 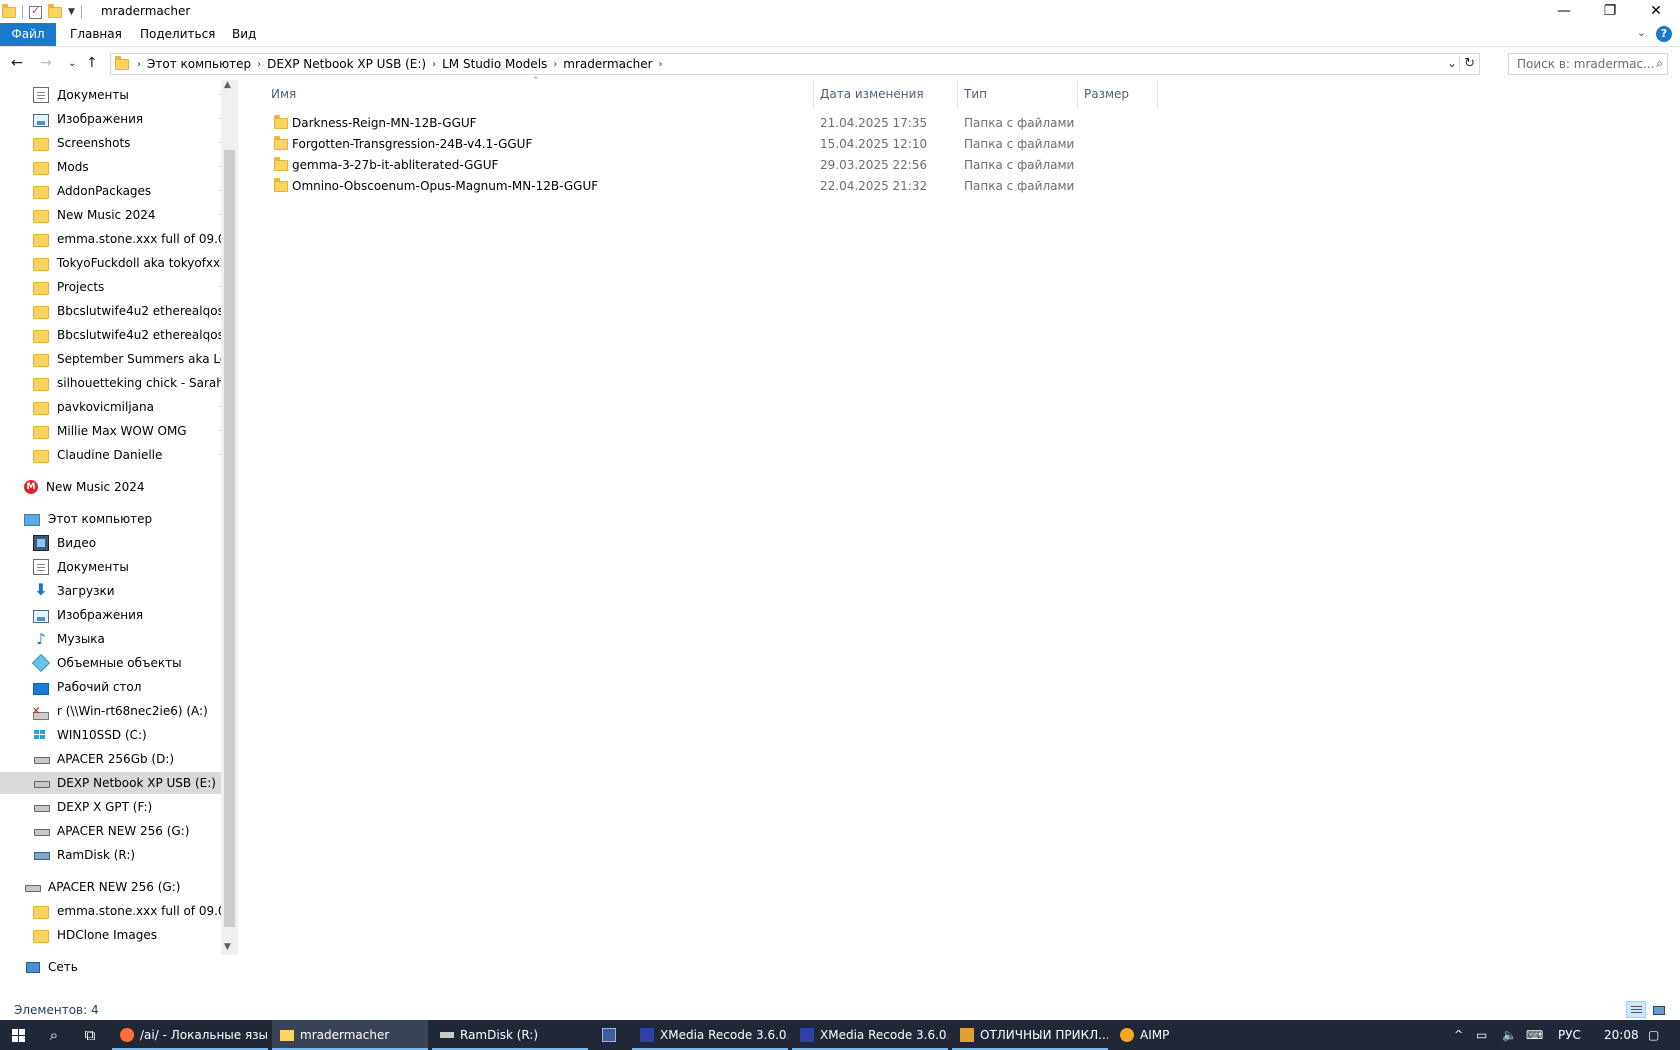 I want to click on tab-file: Файл, so click(x=28, y=34).